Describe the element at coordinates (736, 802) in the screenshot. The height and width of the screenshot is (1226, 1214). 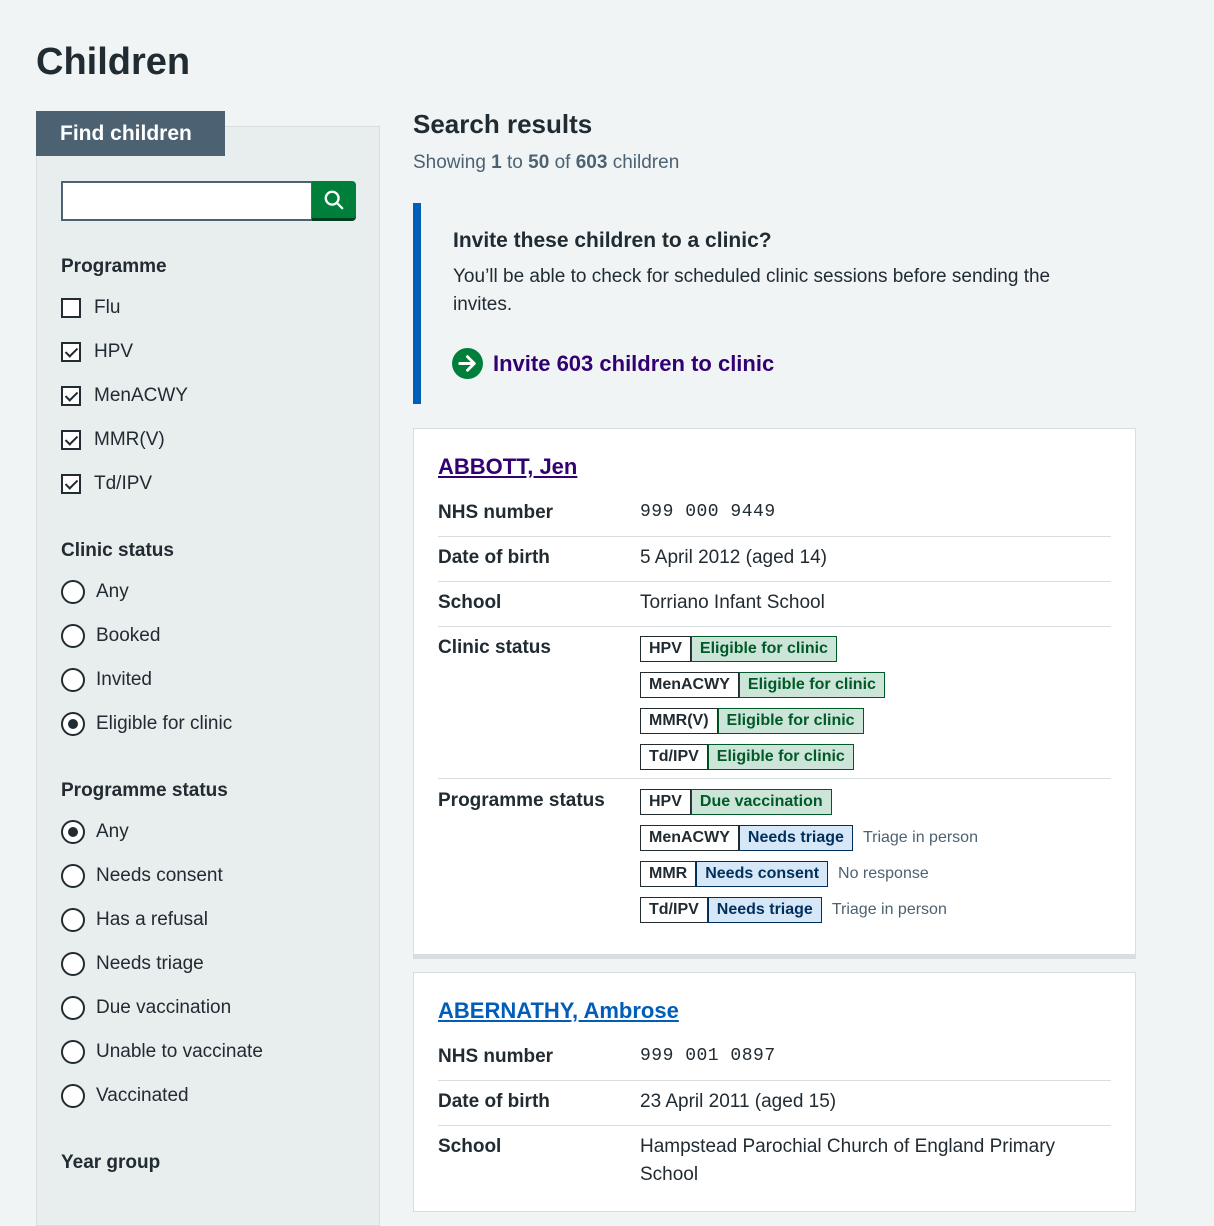
I see `status-tag: HPV Due vaccination` at that location.